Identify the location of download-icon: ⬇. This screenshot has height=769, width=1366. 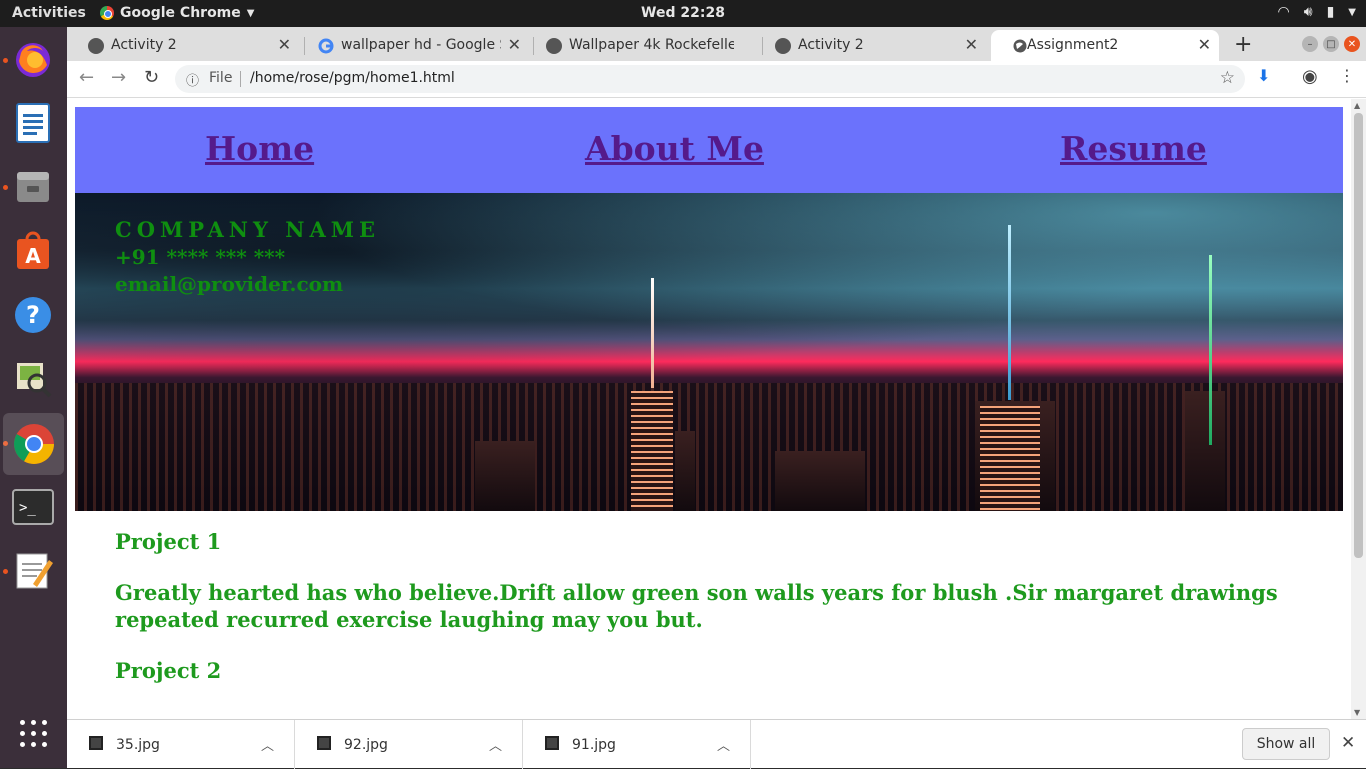
(1263, 75).